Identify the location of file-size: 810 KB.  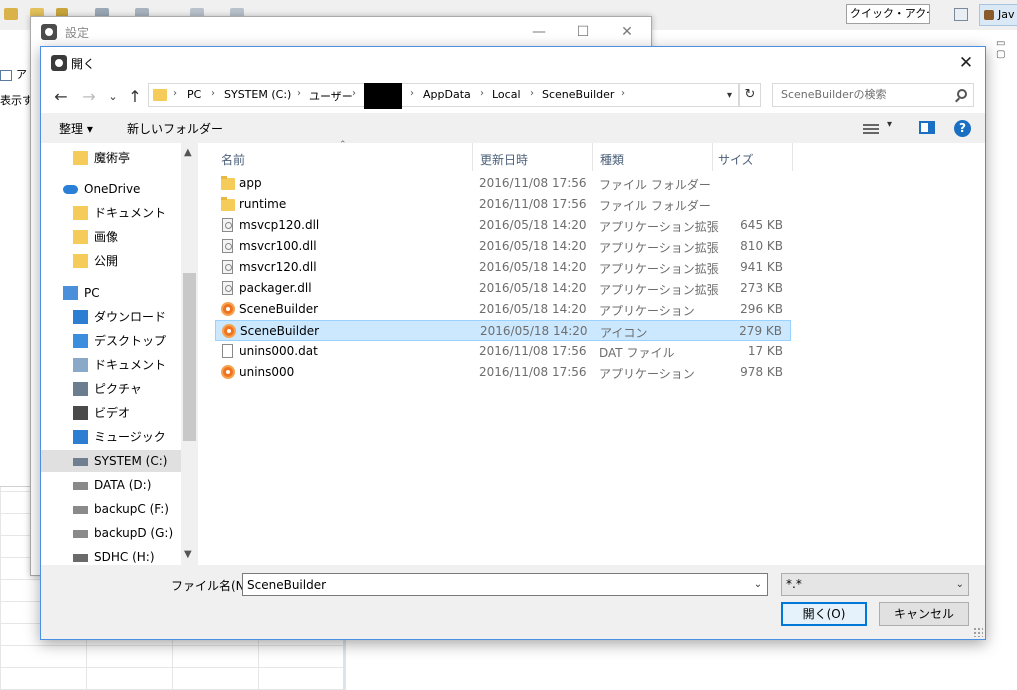
(761, 246).